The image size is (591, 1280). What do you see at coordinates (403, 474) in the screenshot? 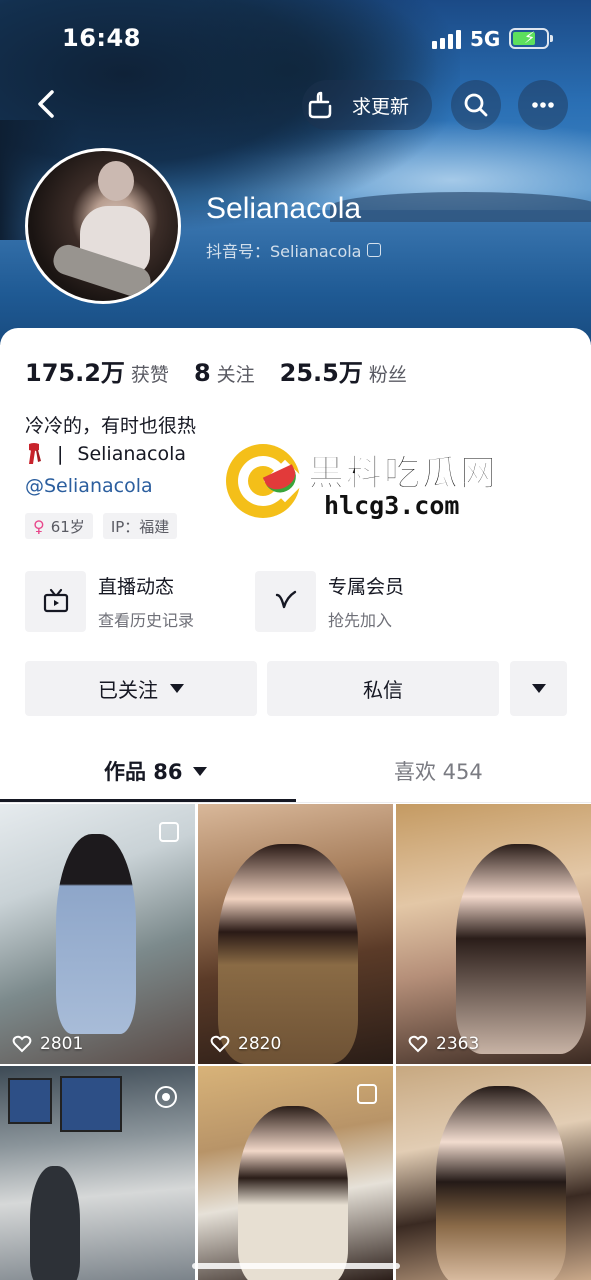
I see `watermark-title: 黑料吃瓜网` at bounding box center [403, 474].